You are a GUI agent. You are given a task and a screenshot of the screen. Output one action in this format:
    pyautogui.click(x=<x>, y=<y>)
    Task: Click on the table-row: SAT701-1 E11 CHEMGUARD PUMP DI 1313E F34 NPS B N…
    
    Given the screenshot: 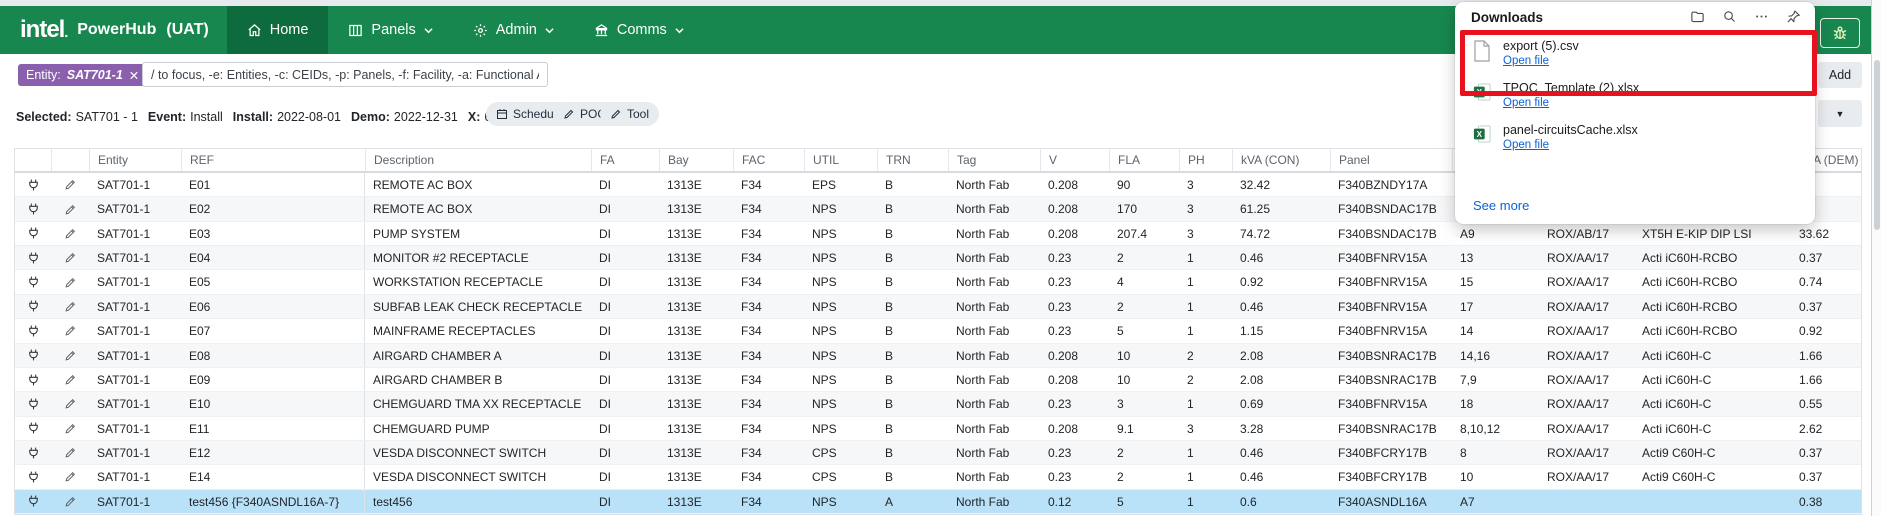 What is the action you would take?
    pyautogui.click(x=938, y=428)
    